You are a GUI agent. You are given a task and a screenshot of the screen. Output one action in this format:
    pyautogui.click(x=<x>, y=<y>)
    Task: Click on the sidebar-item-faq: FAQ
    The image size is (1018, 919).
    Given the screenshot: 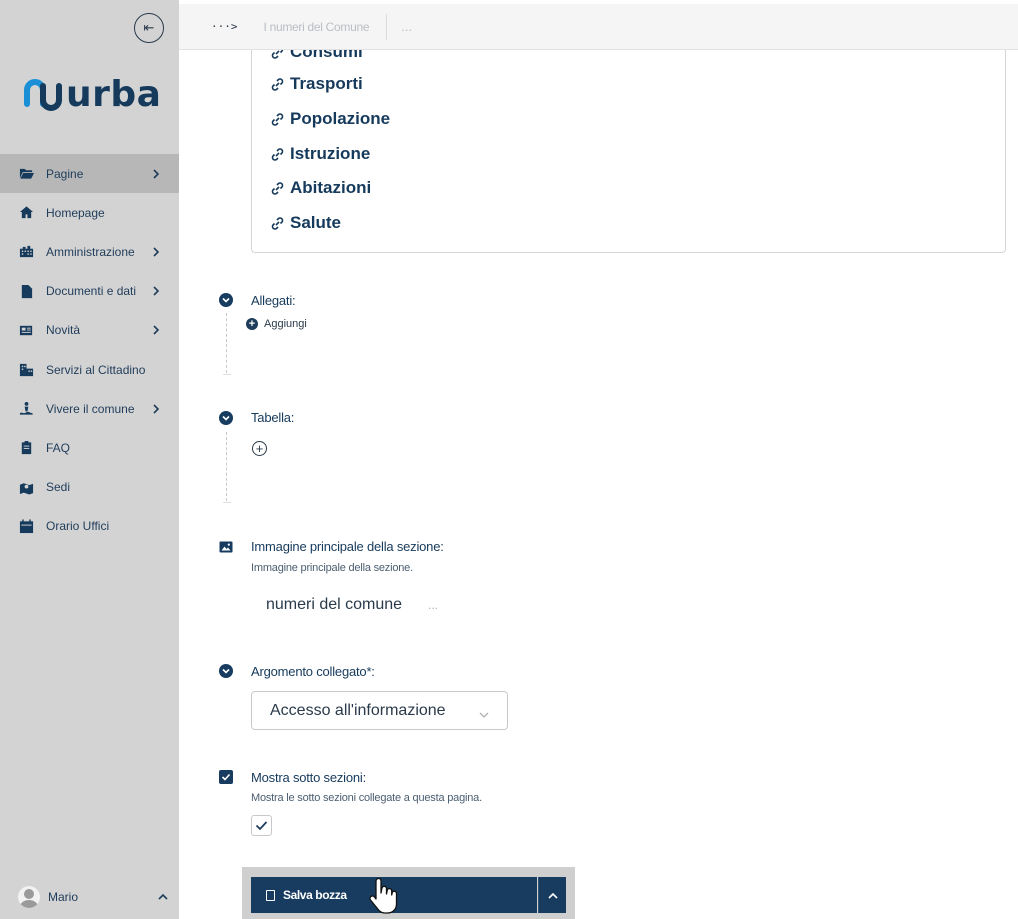 What is the action you would take?
    pyautogui.click(x=89, y=447)
    